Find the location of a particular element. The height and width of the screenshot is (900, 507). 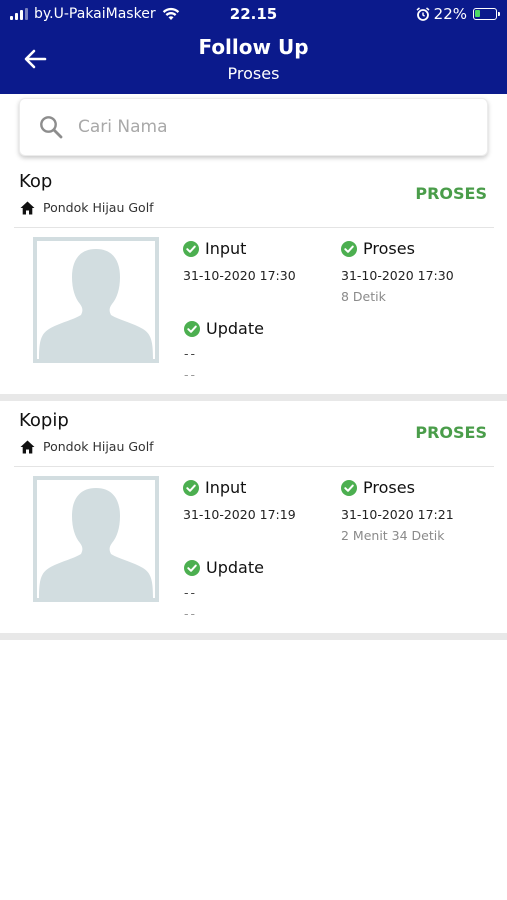

input-field: Input 31-10-2020 17:19 is located at coordinates (239, 500).